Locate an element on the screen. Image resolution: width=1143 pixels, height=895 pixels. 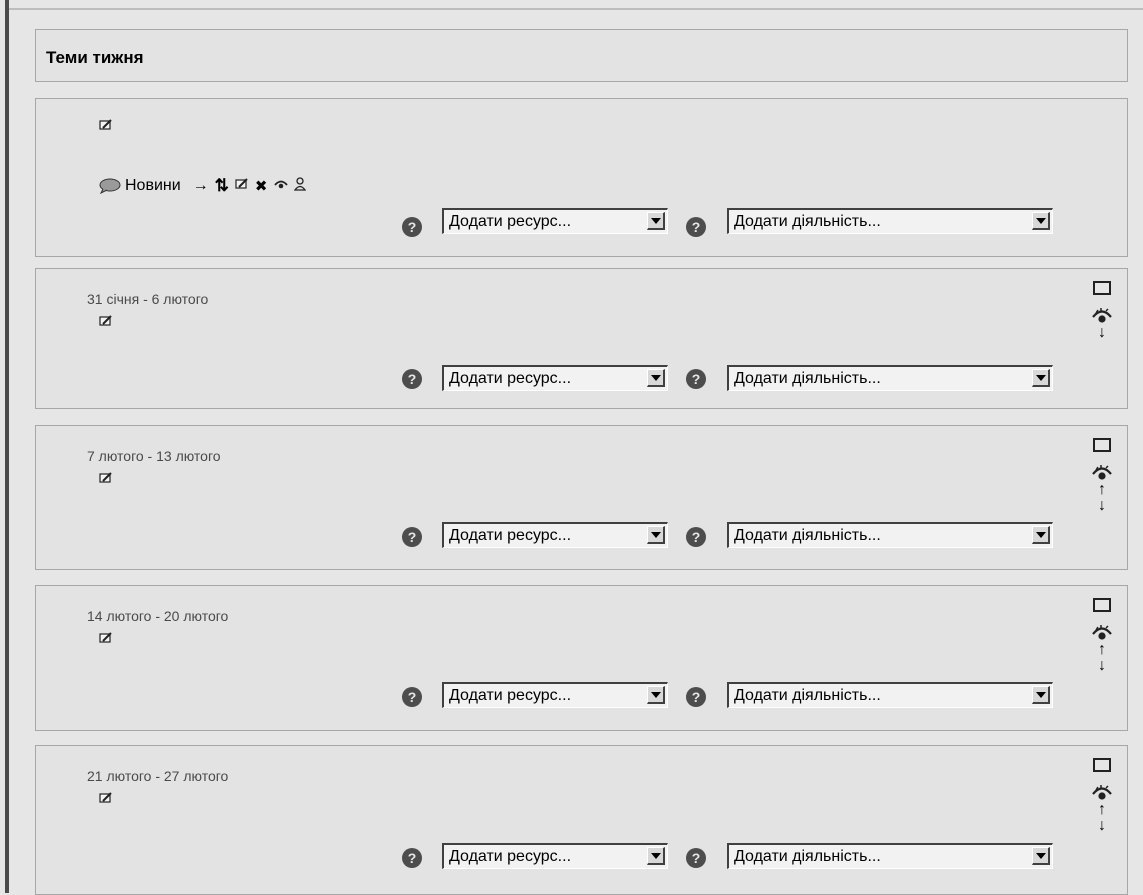
indent-right-icon: → is located at coordinates (201, 186).